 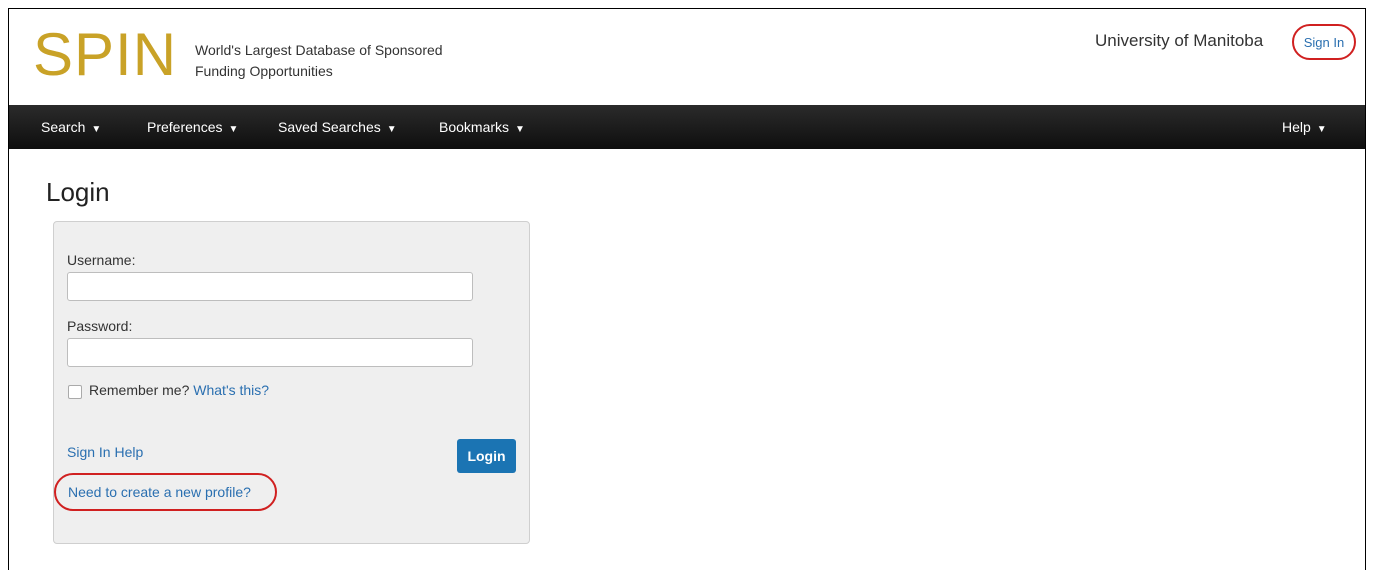 What do you see at coordinates (105, 452) in the screenshot?
I see `sign-in-help-link: Sign In Help` at bounding box center [105, 452].